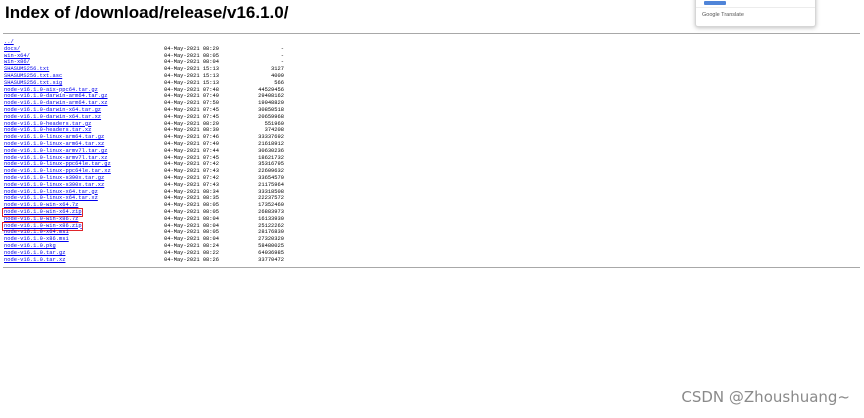 The height and width of the screenshot is (418, 864). What do you see at coordinates (43, 212) in the screenshot?
I see `file-link: node-v16.1.0-win-x64.zip` at bounding box center [43, 212].